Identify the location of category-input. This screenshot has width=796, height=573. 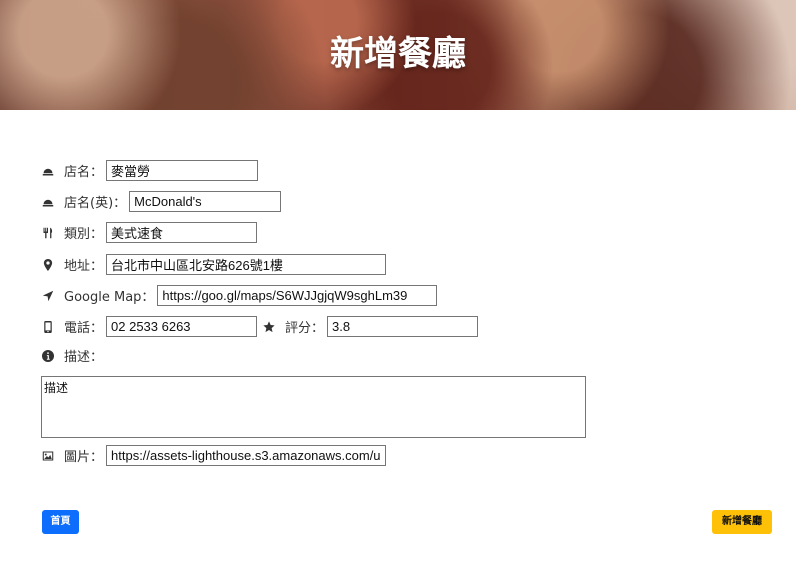
(182, 232).